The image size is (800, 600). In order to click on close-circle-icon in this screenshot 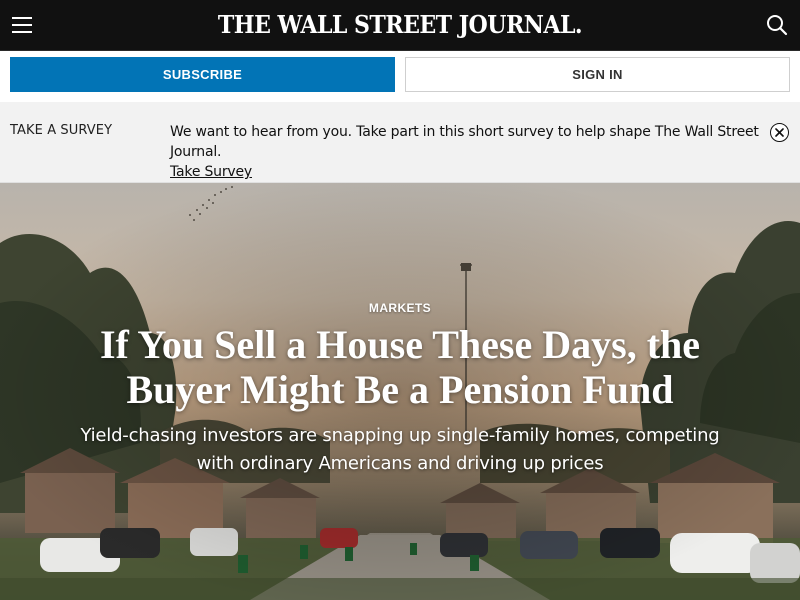, I will do `click(779, 132)`.